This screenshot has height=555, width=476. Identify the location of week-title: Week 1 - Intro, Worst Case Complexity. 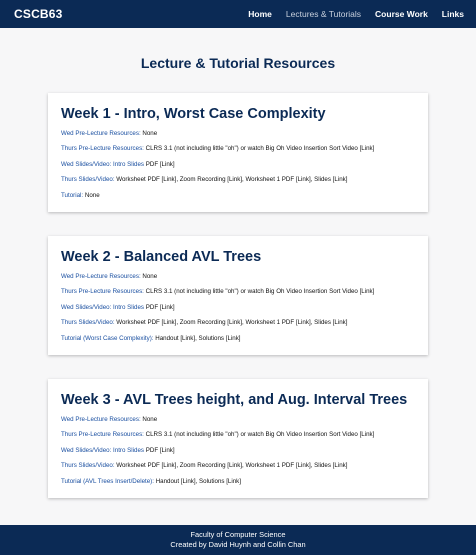
(193, 114).